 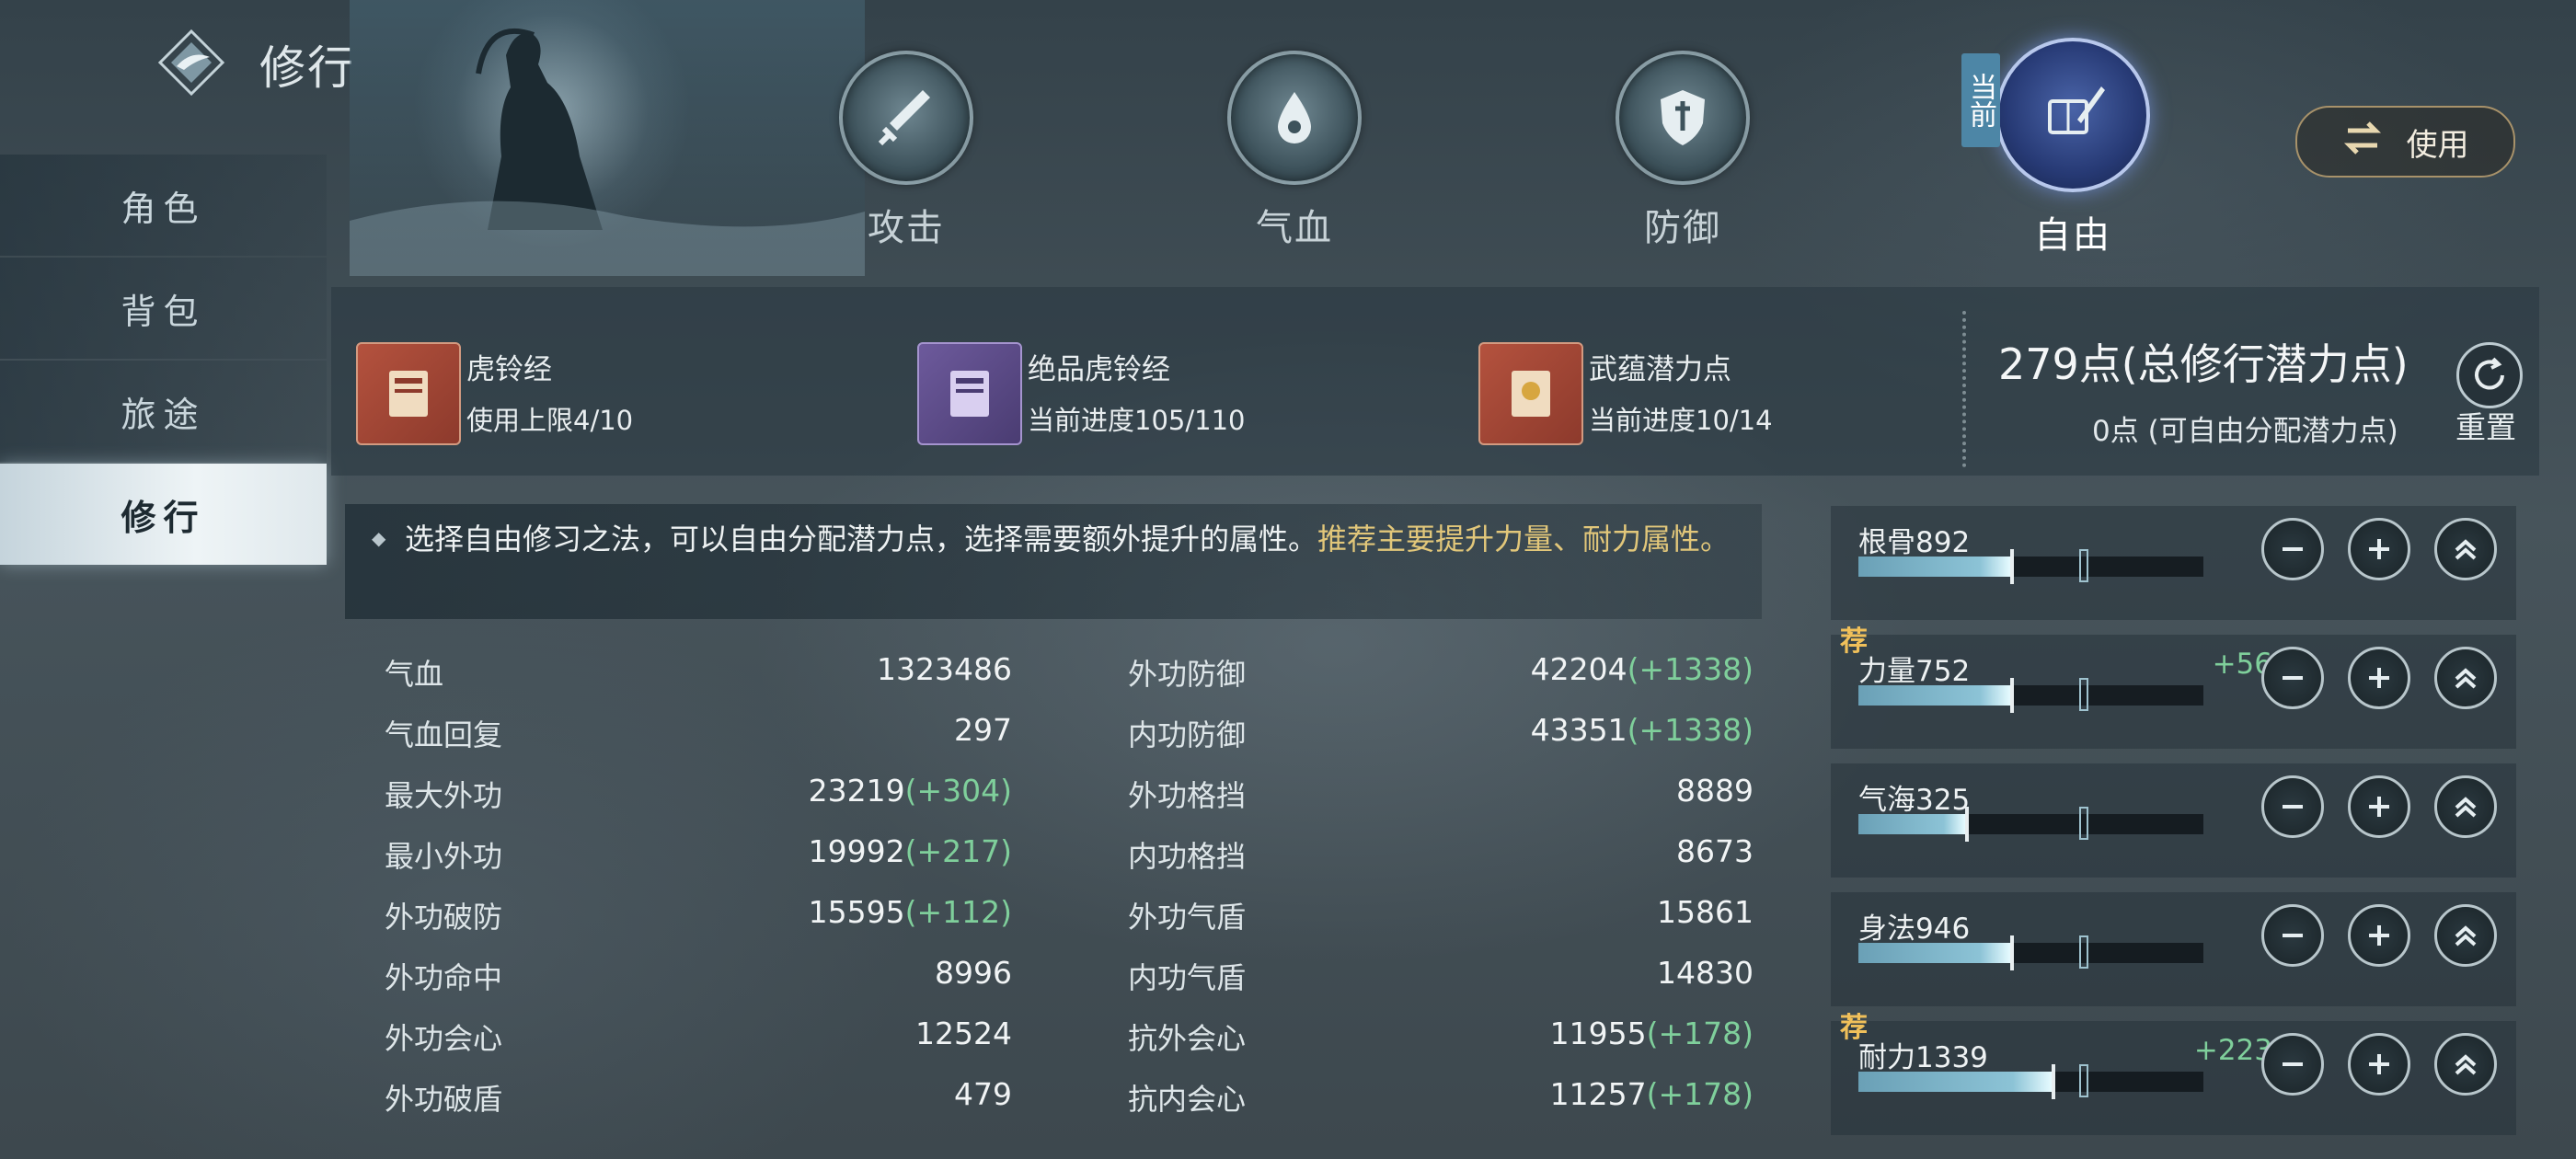 What do you see at coordinates (163, 308) in the screenshot?
I see `sidebar-item-bag: 背包` at bounding box center [163, 308].